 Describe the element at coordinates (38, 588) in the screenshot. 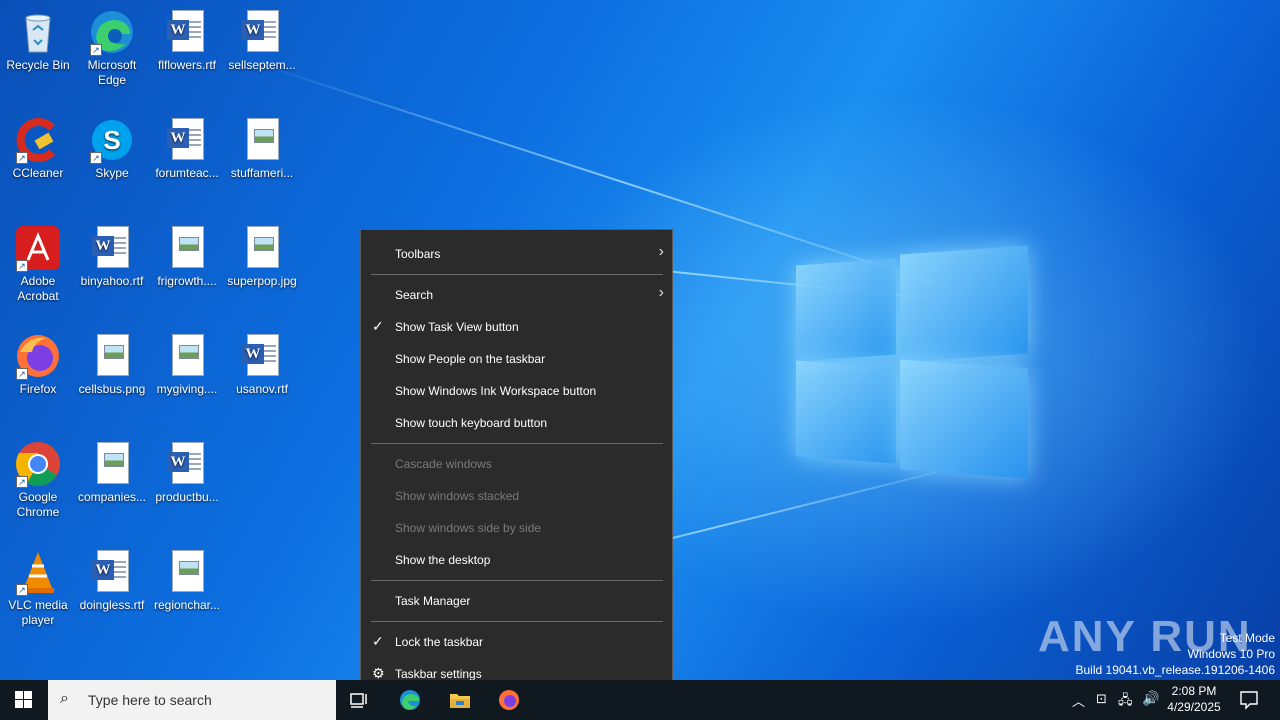

I see `desktop-icon-vlc: ↗ VLC media player` at that location.